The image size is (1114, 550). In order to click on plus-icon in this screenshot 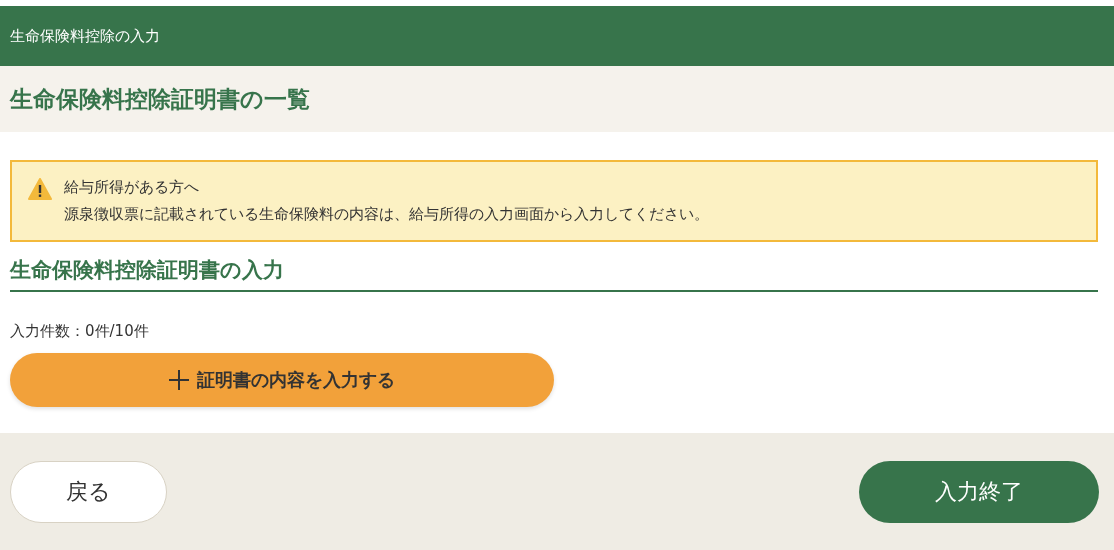, I will do `click(179, 380)`.